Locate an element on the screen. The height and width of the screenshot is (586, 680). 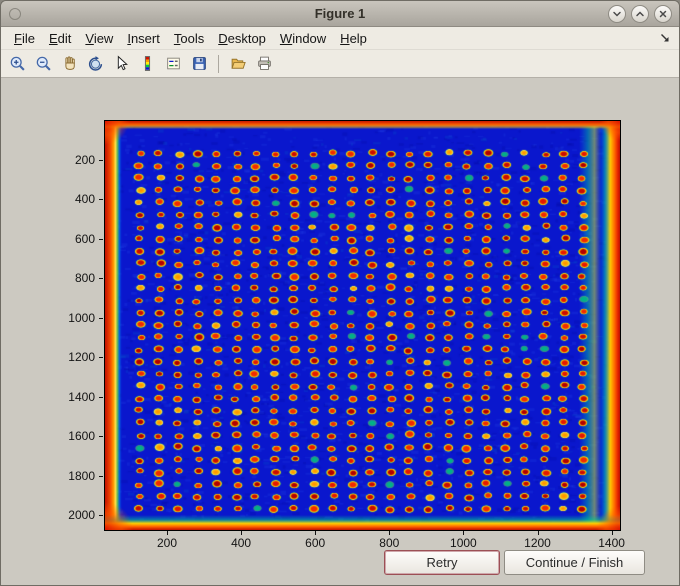
zoom-in-button is located at coordinates (17, 63).